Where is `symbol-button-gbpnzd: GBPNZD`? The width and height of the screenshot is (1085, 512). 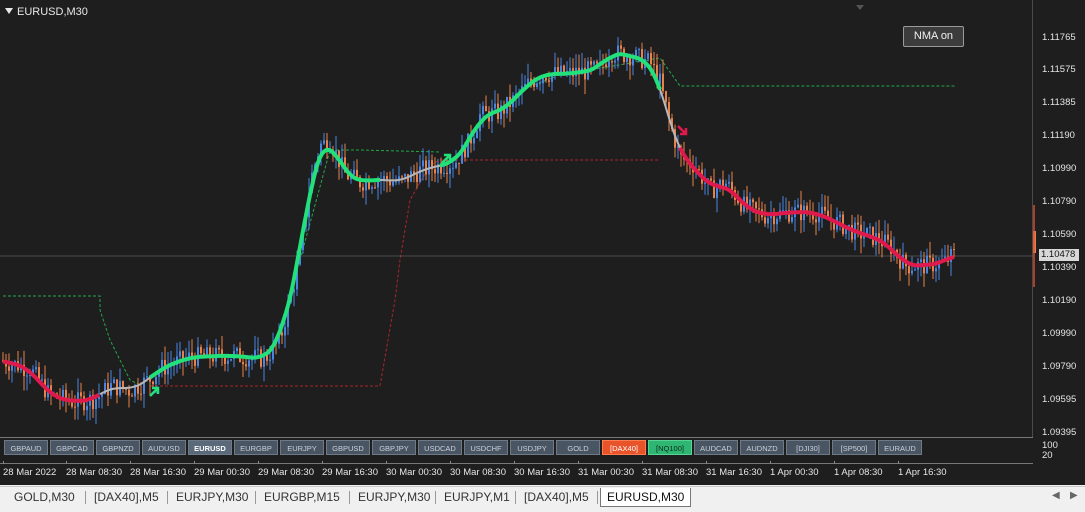 symbol-button-gbpnzd: GBPNZD is located at coordinates (118, 447).